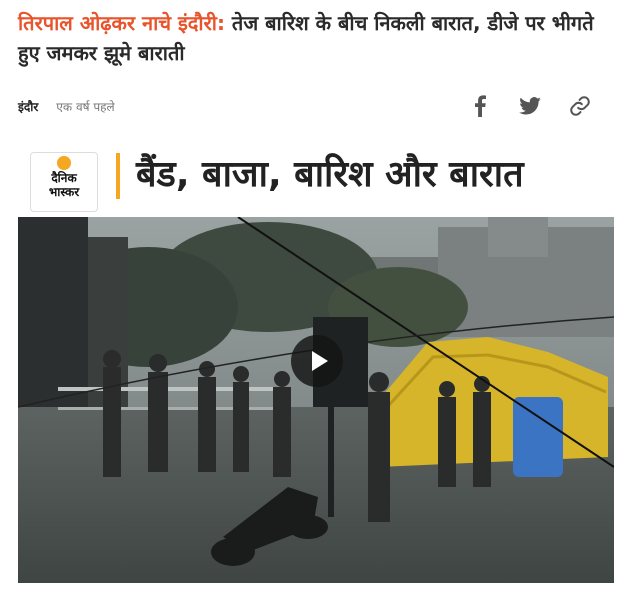  I want to click on banner-divider, so click(118, 176).